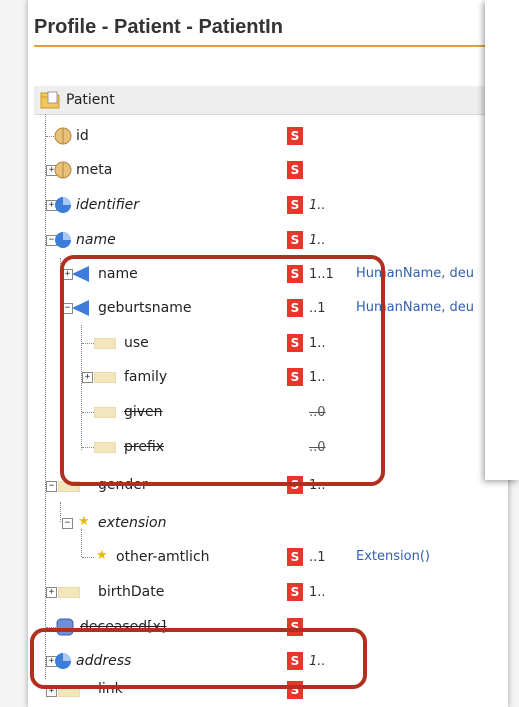 This screenshot has width=519, height=707. Describe the element at coordinates (132, 523) in the screenshot. I see `element-label: extension` at that location.